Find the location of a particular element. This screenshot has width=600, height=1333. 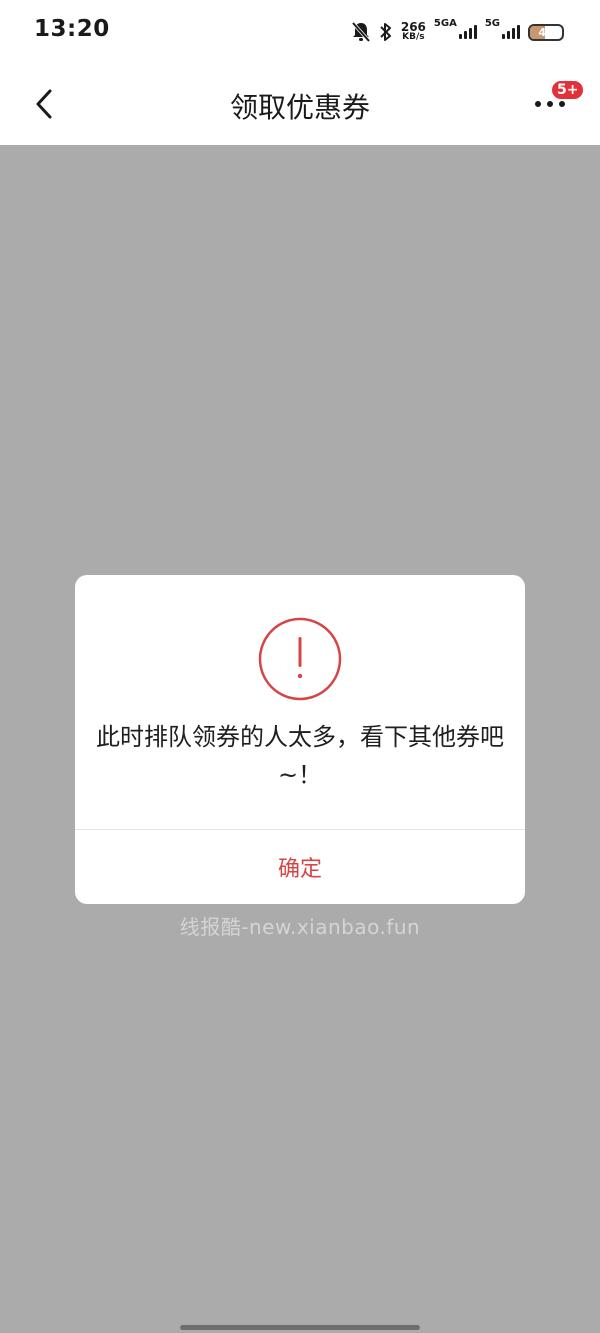

bluetooth-icon is located at coordinates (386, 32).